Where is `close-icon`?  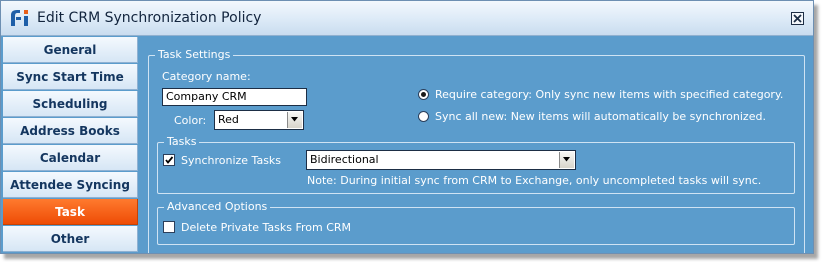 close-icon is located at coordinates (797, 18).